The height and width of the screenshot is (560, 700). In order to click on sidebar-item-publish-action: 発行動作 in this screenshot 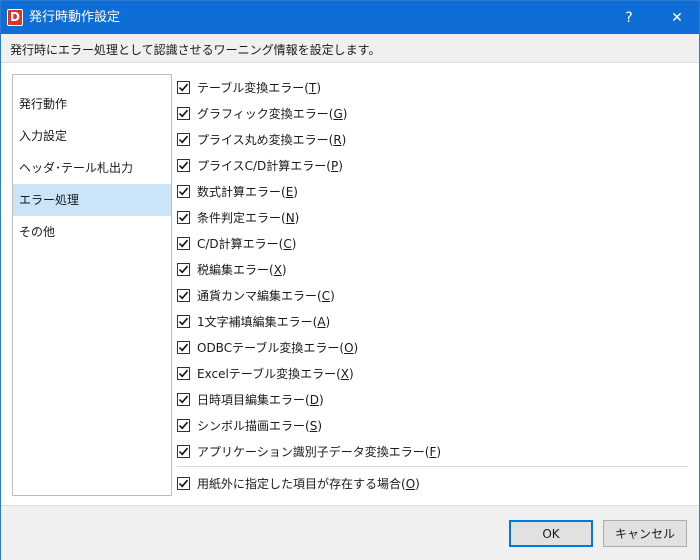, I will do `click(92, 104)`.